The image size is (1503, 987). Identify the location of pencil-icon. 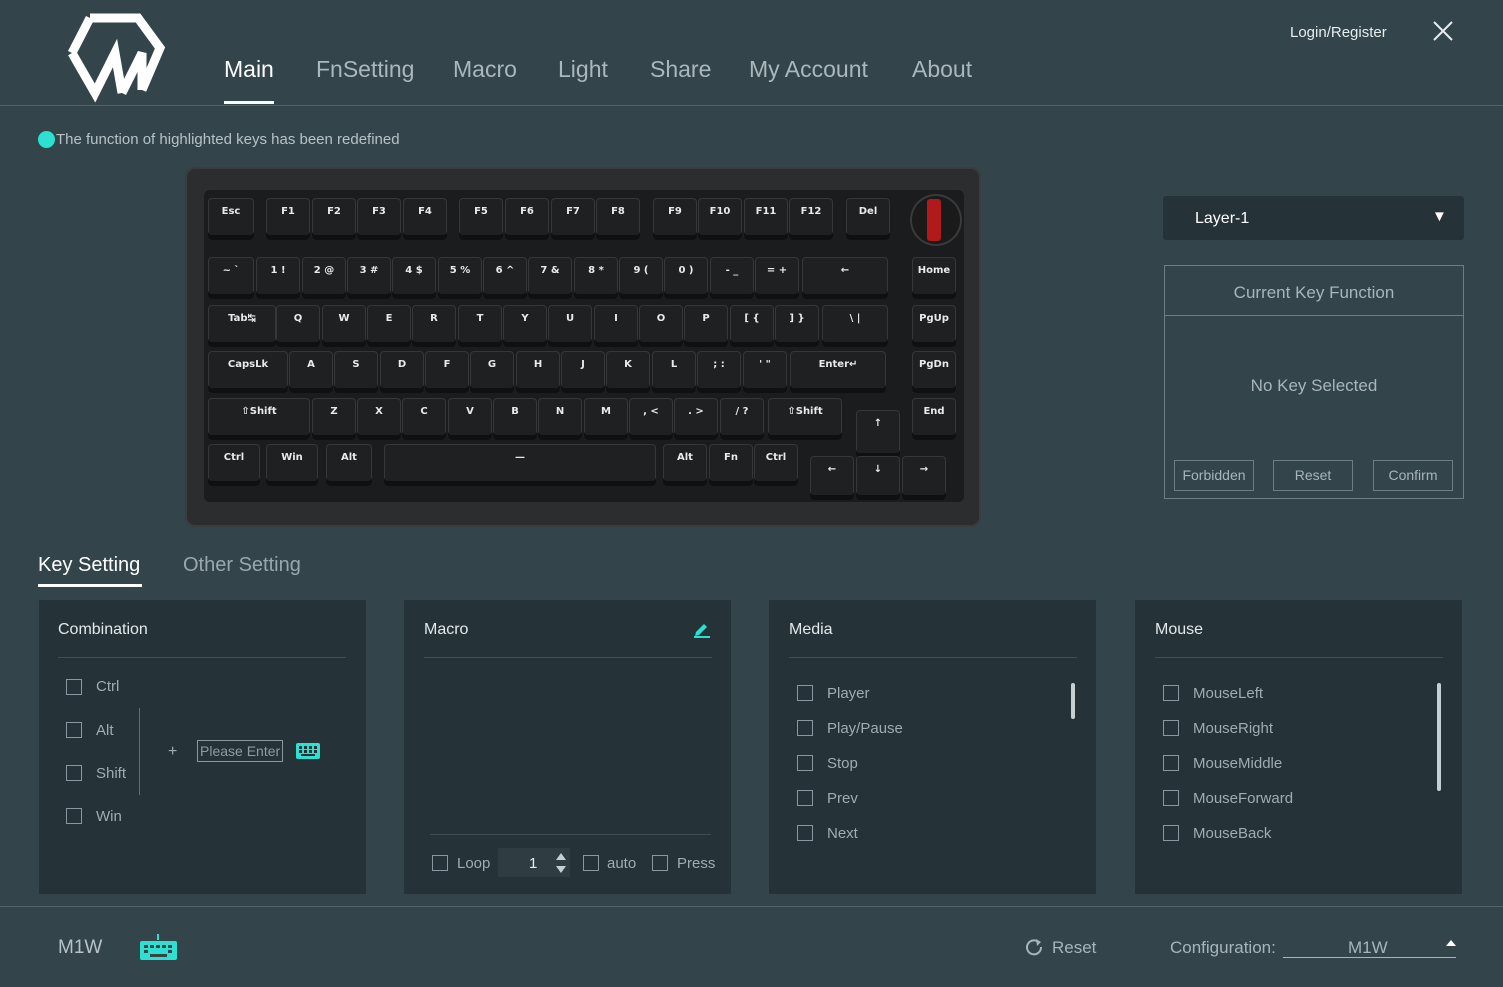
(702, 629).